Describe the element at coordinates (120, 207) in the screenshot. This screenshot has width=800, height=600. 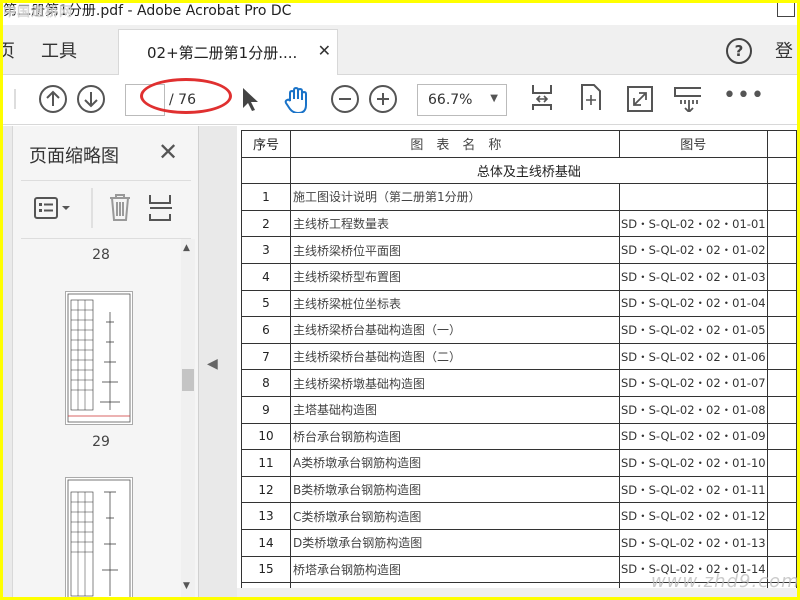
I see `trash-icon` at that location.